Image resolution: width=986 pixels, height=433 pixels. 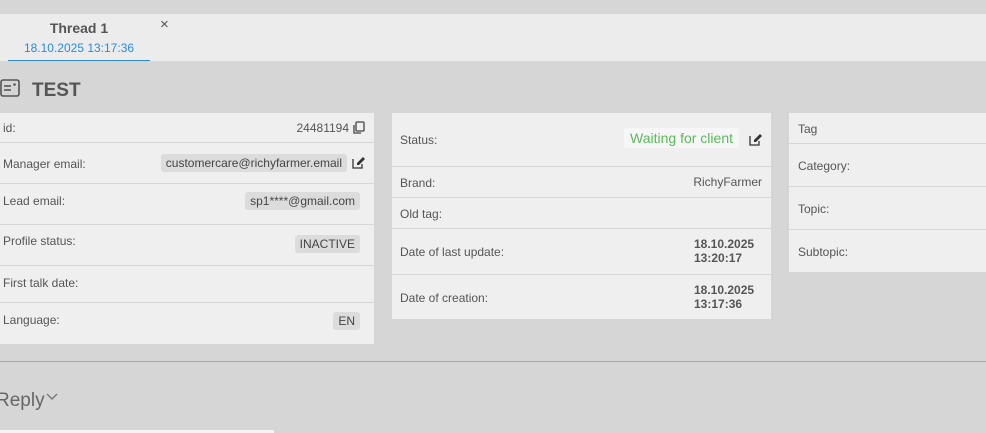 What do you see at coordinates (887, 165) in the screenshot?
I see `category-row: Category:` at bounding box center [887, 165].